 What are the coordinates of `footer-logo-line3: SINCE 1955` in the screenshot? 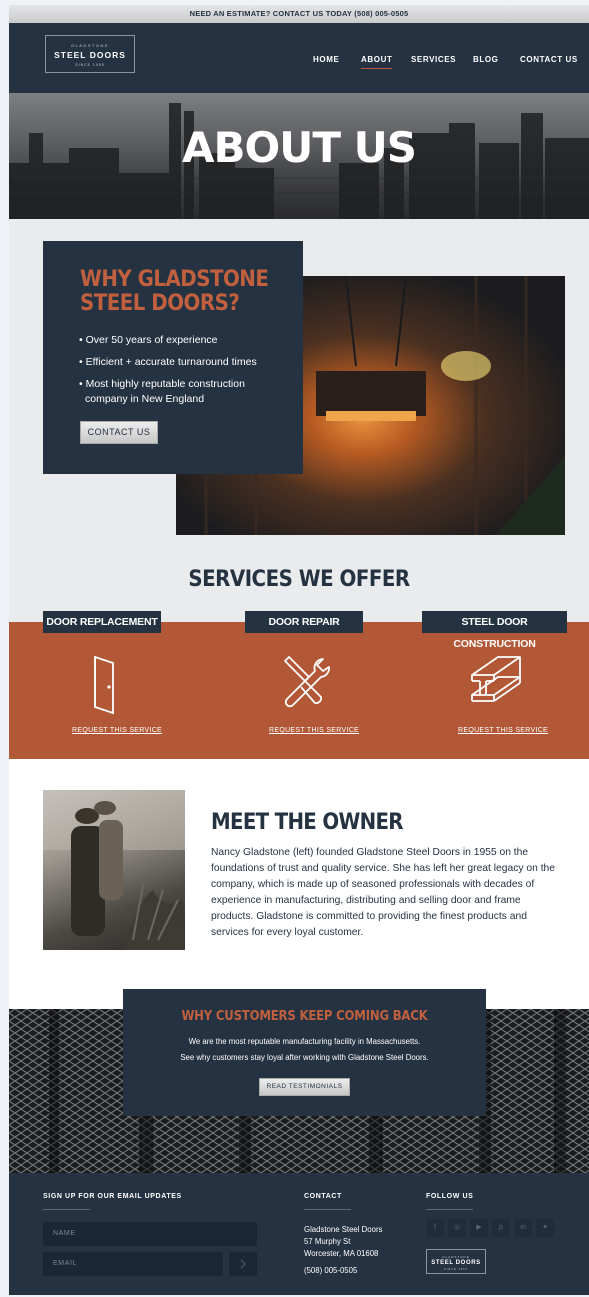 It's located at (456, 1269).